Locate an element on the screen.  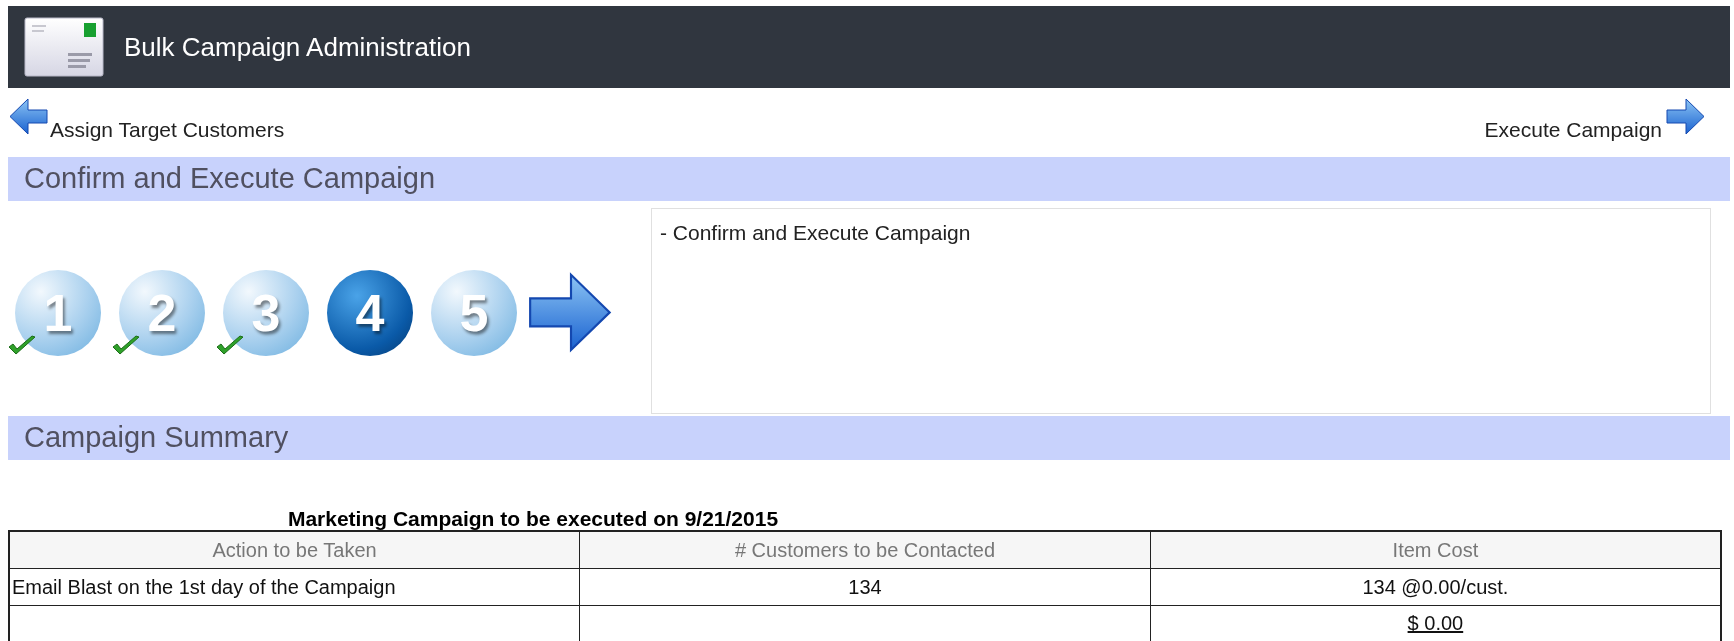
step-number: 3 is located at coordinates (266, 312).